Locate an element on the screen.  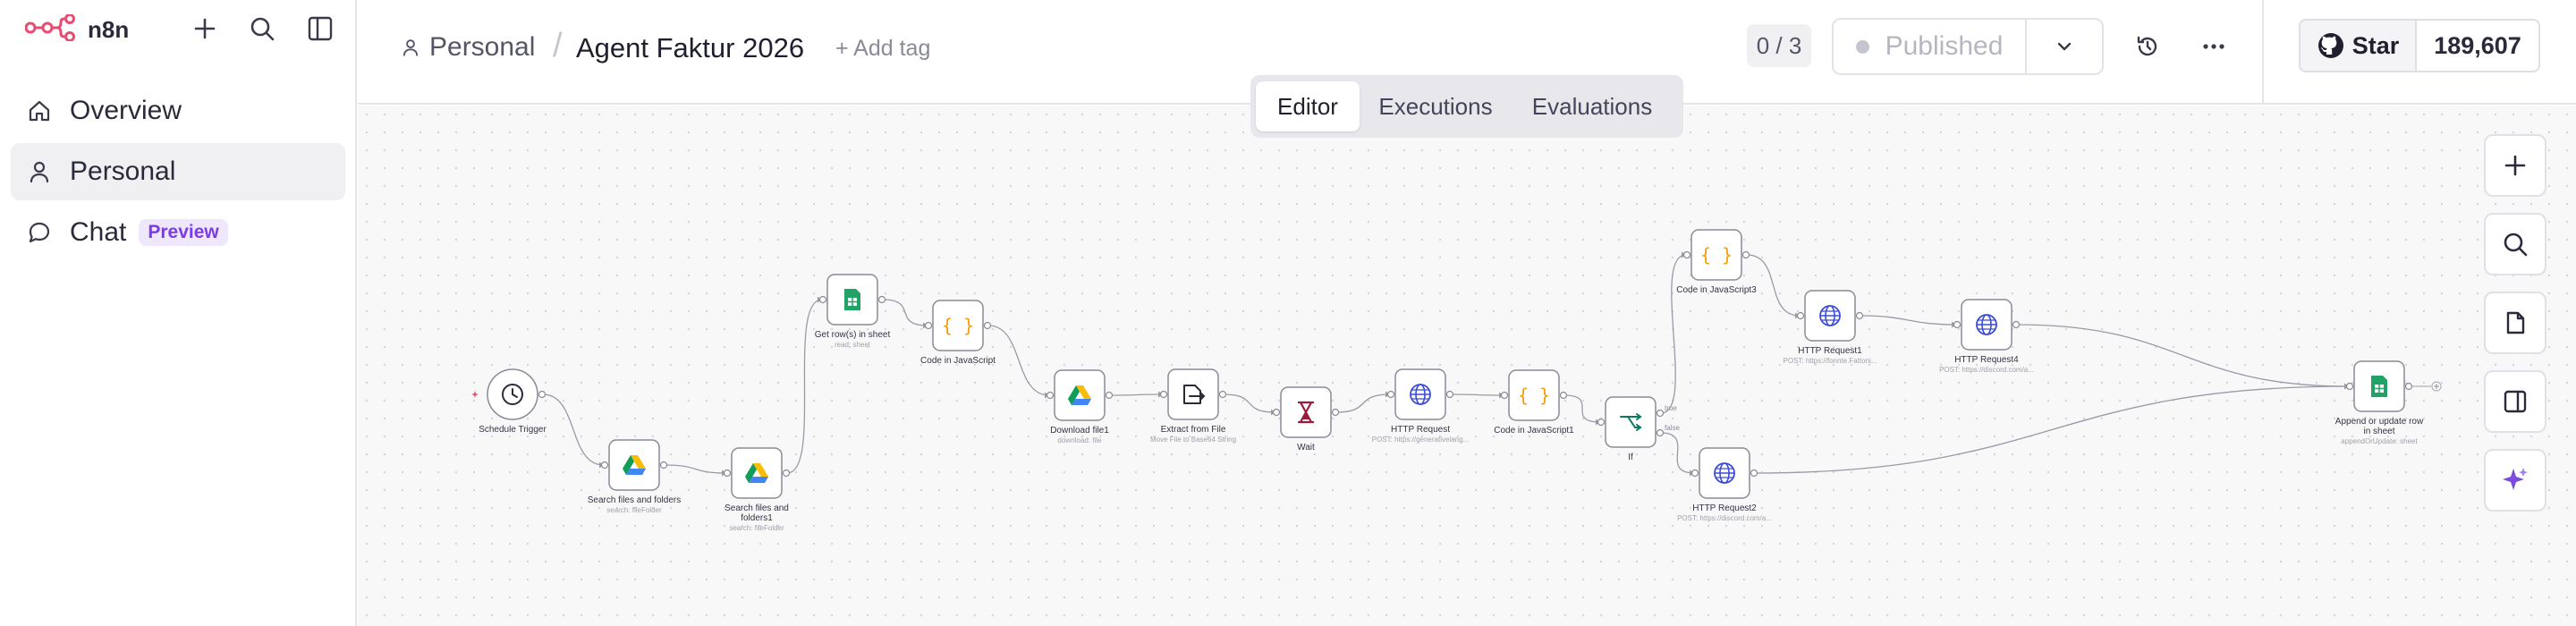
breadcrumb-project: Personal is located at coordinates (468, 47).